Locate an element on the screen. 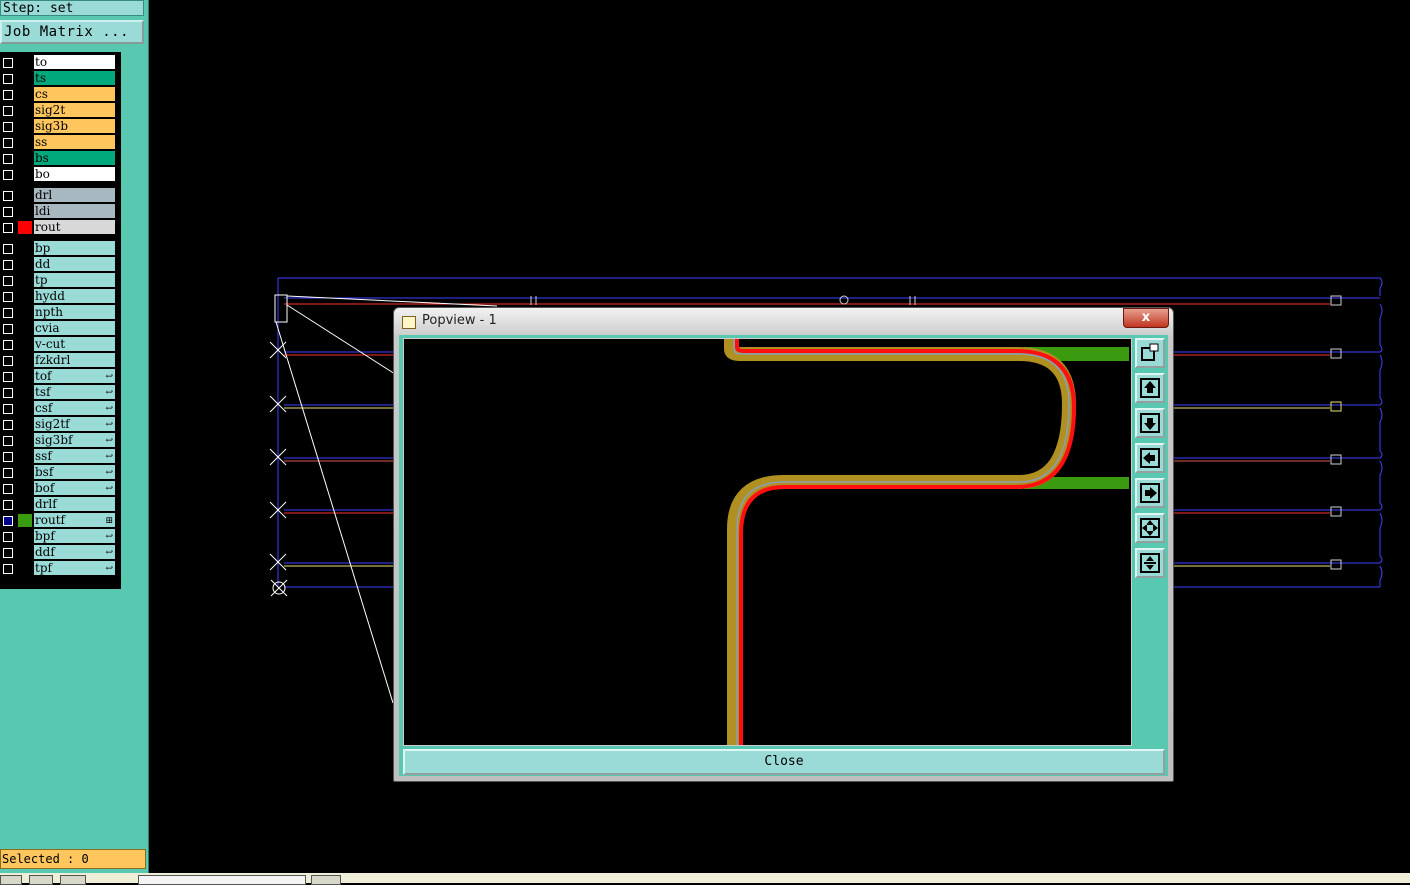  layer-name: ss is located at coordinates (74, 142).